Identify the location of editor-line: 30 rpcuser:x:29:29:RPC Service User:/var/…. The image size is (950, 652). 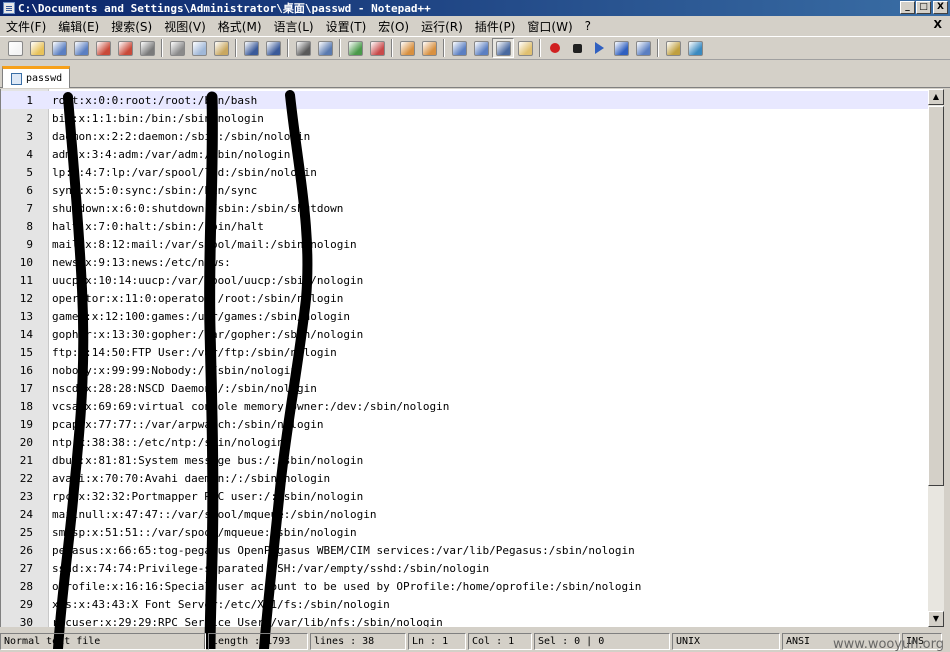
(464, 620).